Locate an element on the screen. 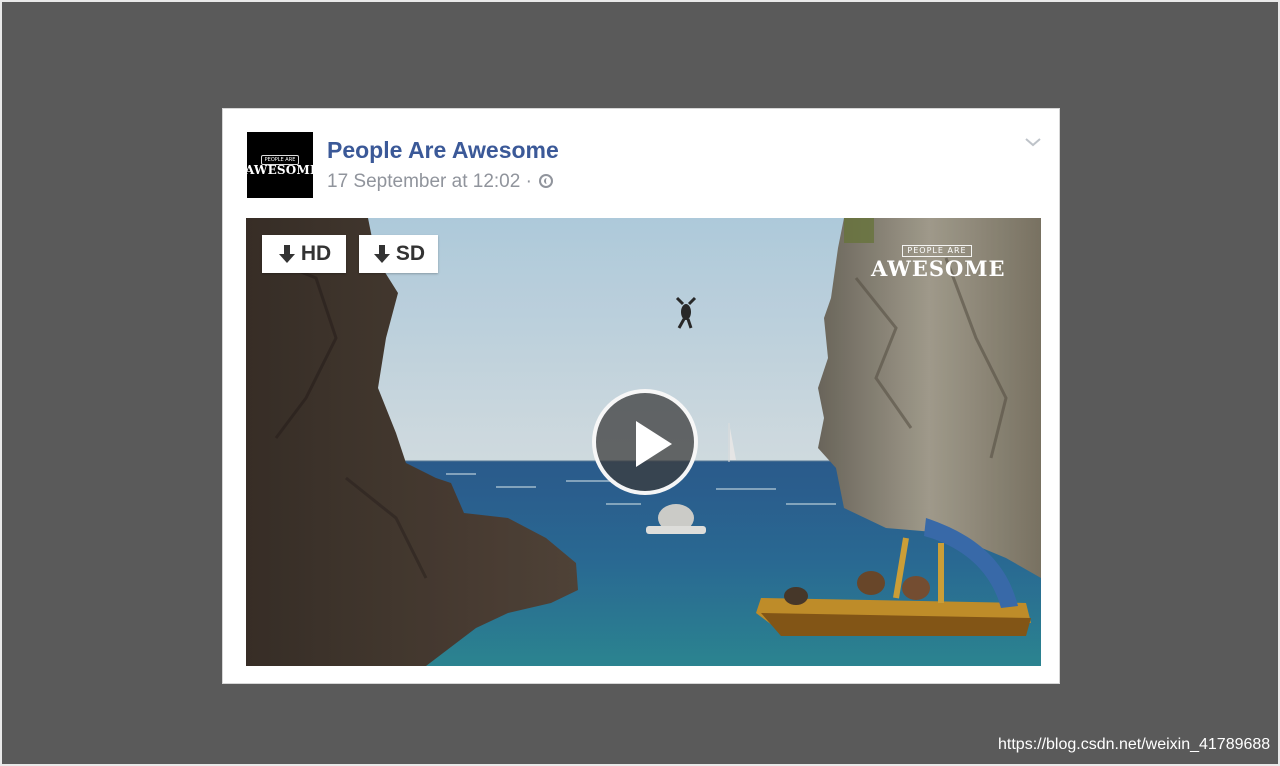  source-url-watermark: https://blog.csdn.net/weixin_41789688 is located at coordinates (1134, 744).